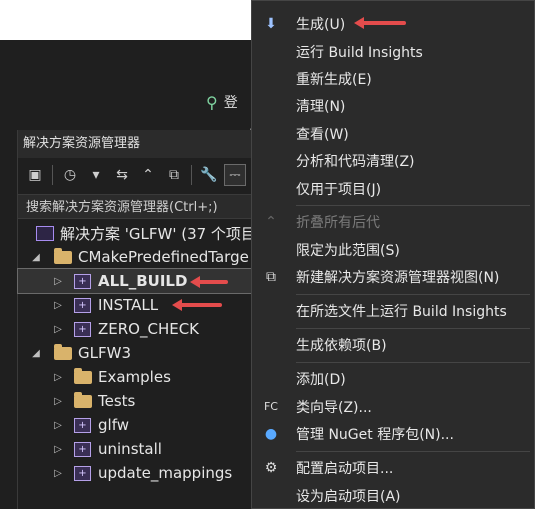 The width and height of the screenshot is (535, 509). Describe the element at coordinates (138, 144) in the screenshot. I see `solution-explorer-title: 解决方案资源管理器` at that location.